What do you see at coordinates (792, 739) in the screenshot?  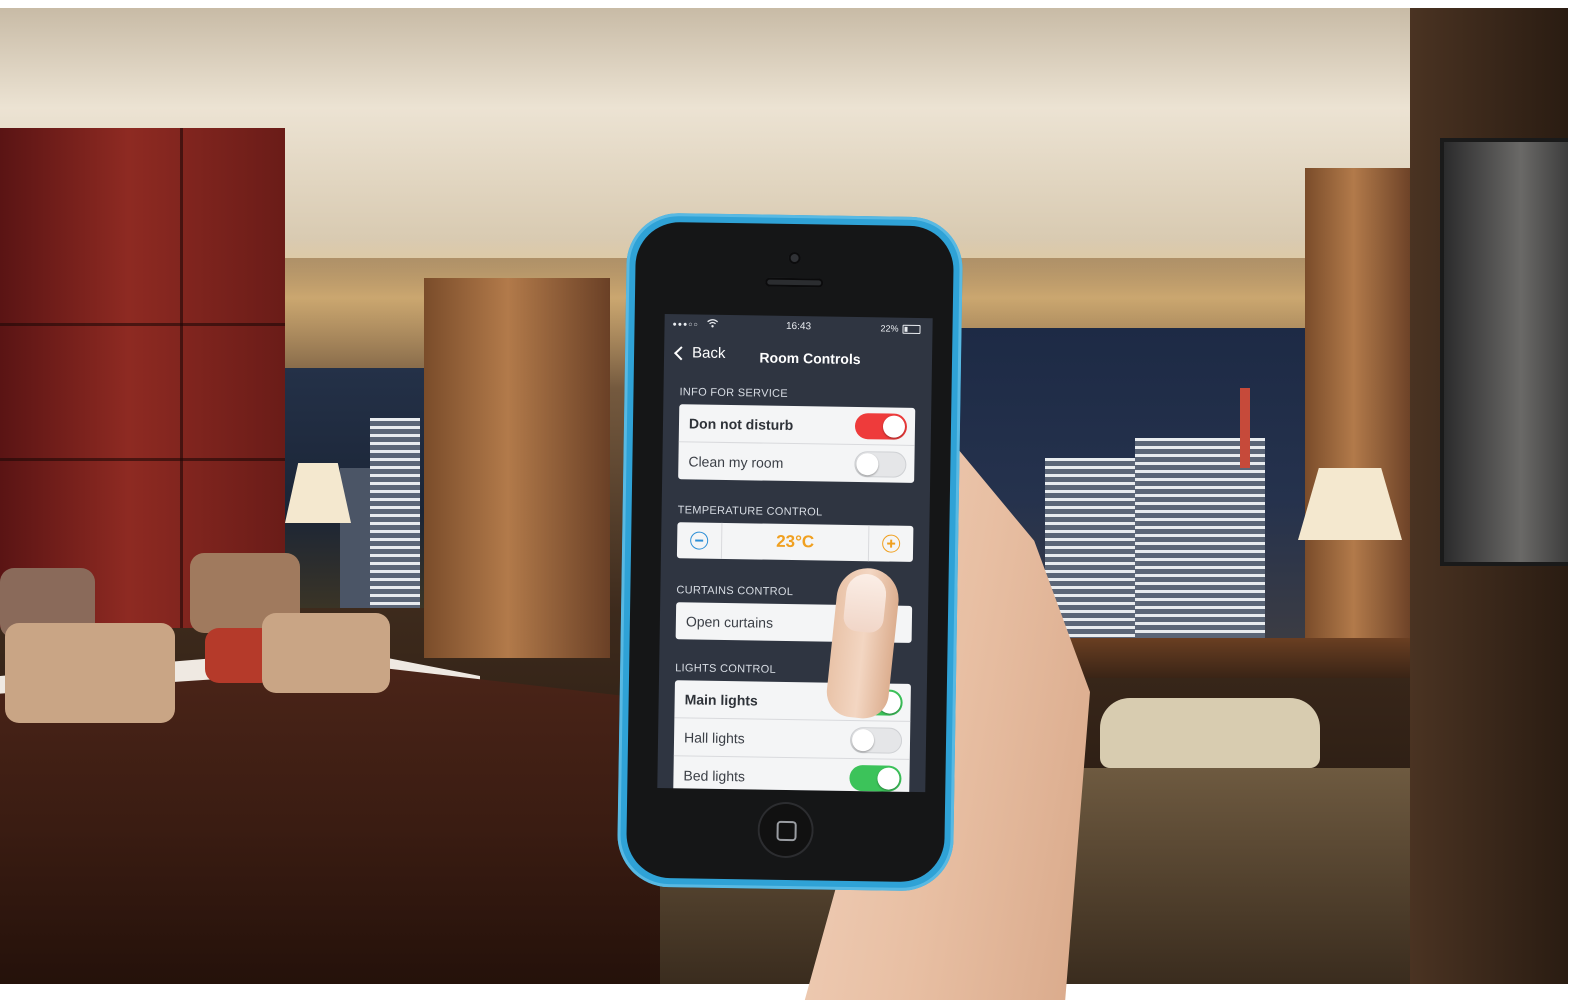 I see `row-hall-lights: Hall lights` at bounding box center [792, 739].